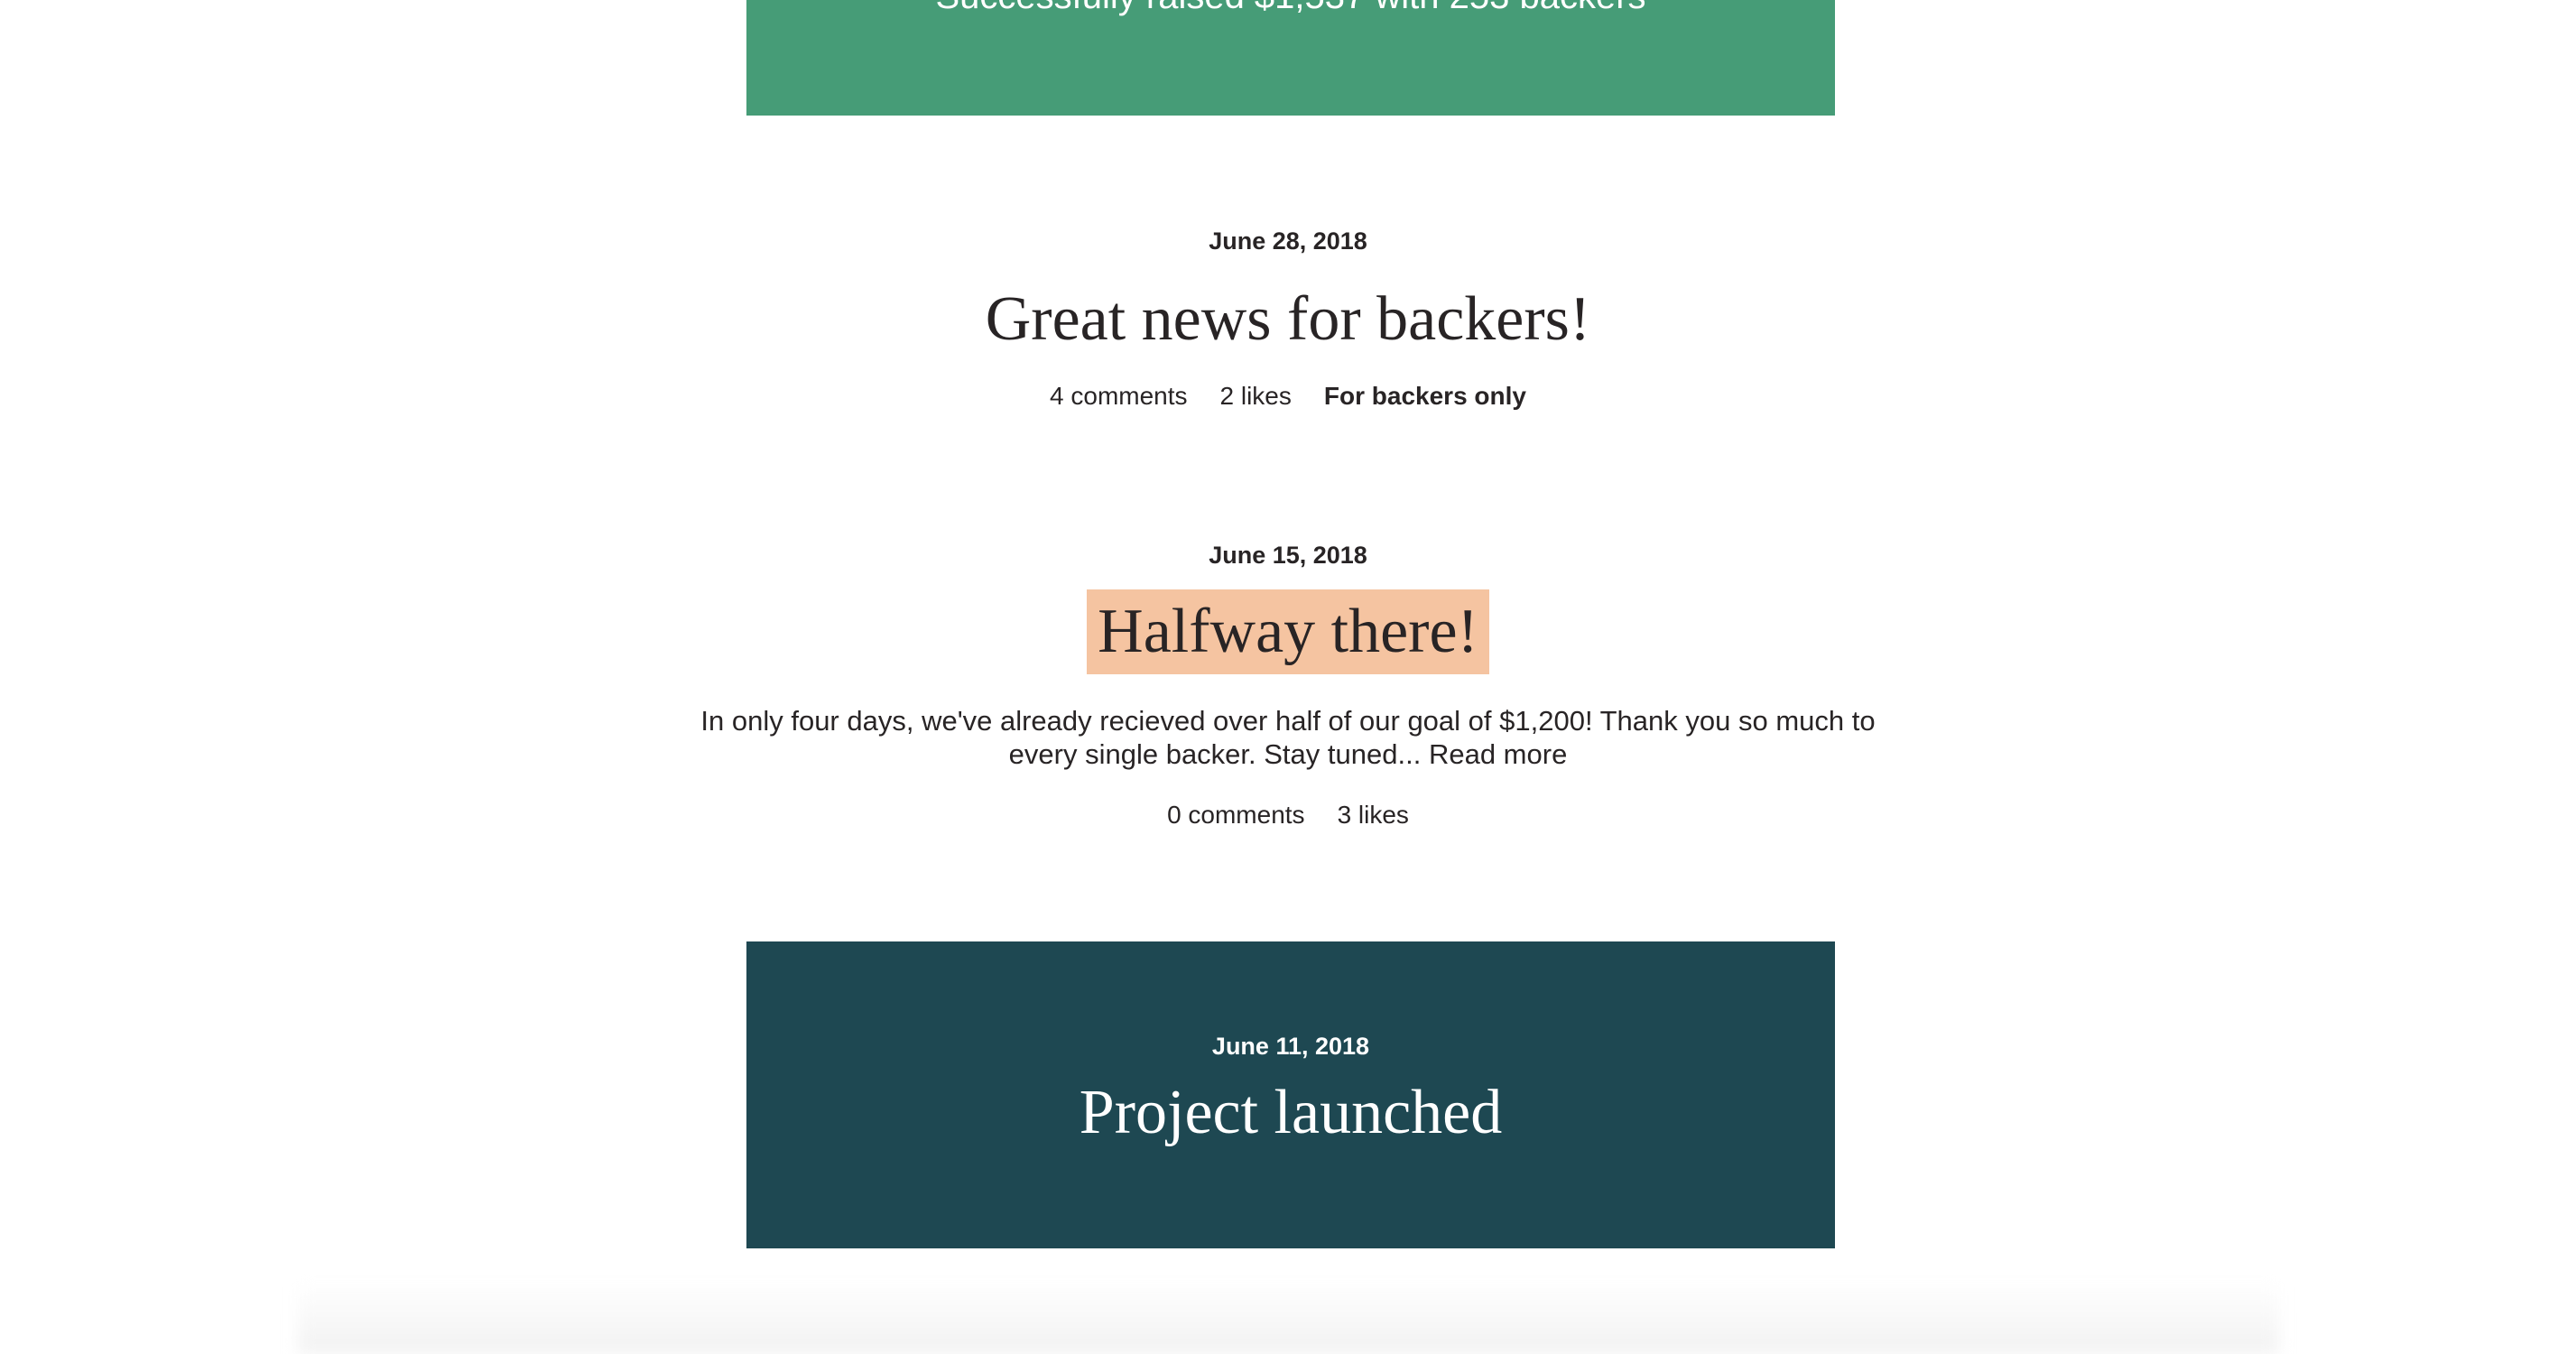 The height and width of the screenshot is (1354, 2576). I want to click on backers-only-badge: For backers only, so click(1425, 396).